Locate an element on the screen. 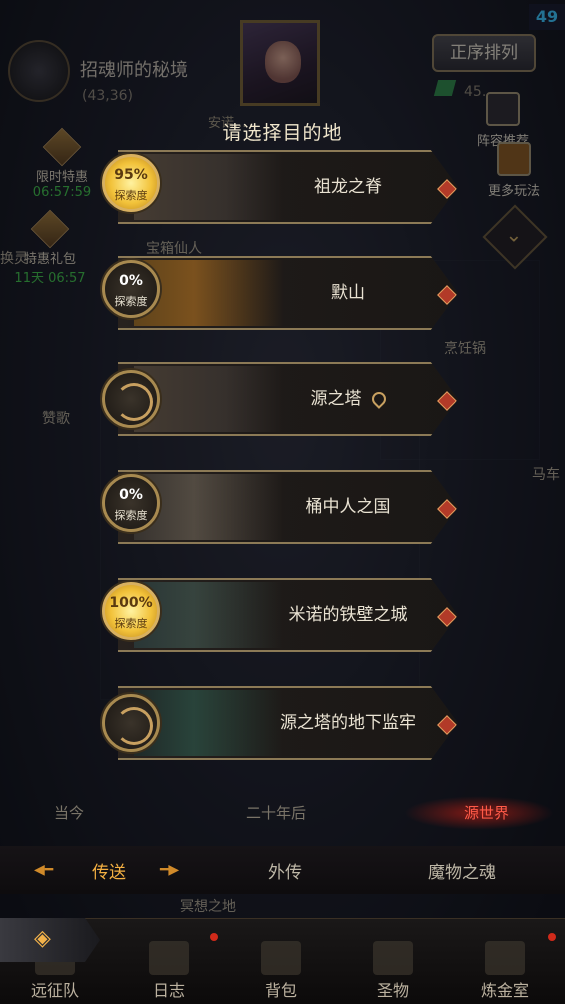 This screenshot has width=565, height=1004. destination-name: 米诺的铁壁之城 is located at coordinates (348, 615).